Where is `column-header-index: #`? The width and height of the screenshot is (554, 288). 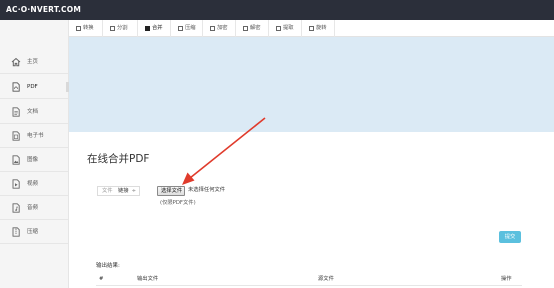
column-header-index: # is located at coordinates (101, 279).